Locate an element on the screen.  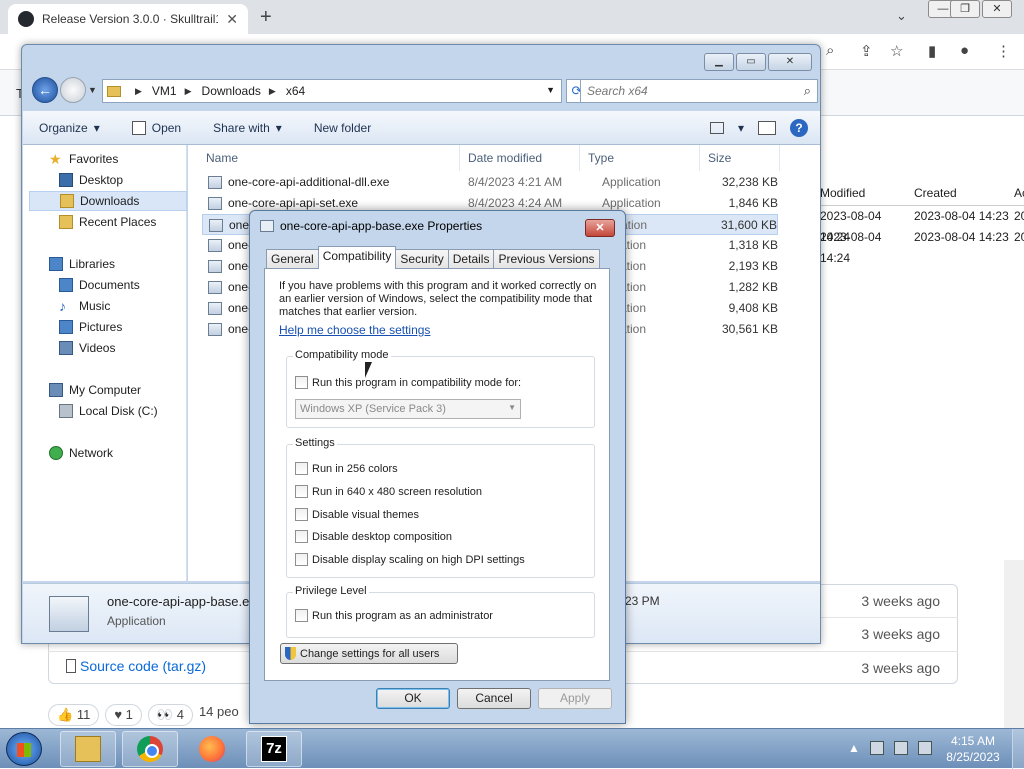
help-choose-settings-link: Help me choose the settings is located at coordinates (354, 330).